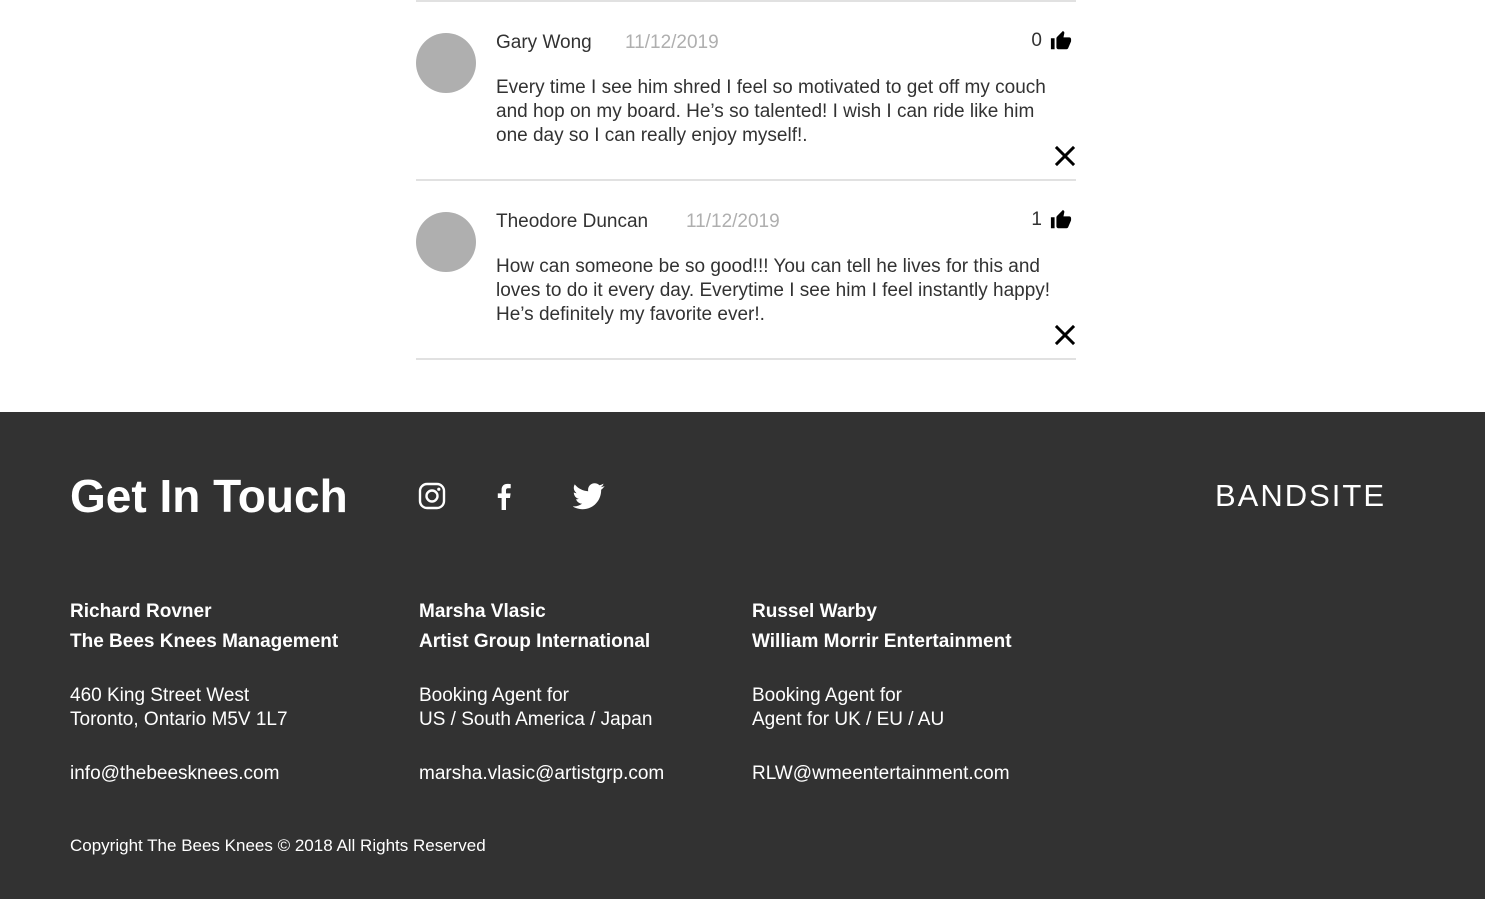 The image size is (1485, 899). Describe the element at coordinates (541, 773) in the screenshot. I see `contact-email-link: marsha.vlasic@artistgrp.com` at that location.